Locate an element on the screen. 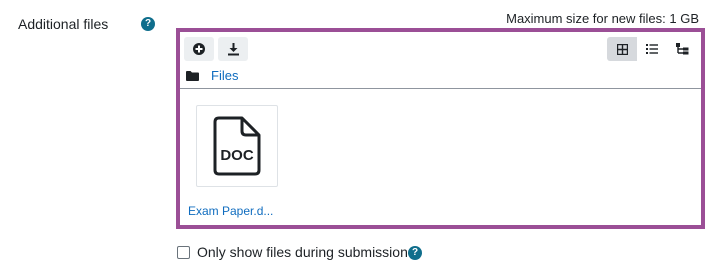  list-view-icon is located at coordinates (652, 49).